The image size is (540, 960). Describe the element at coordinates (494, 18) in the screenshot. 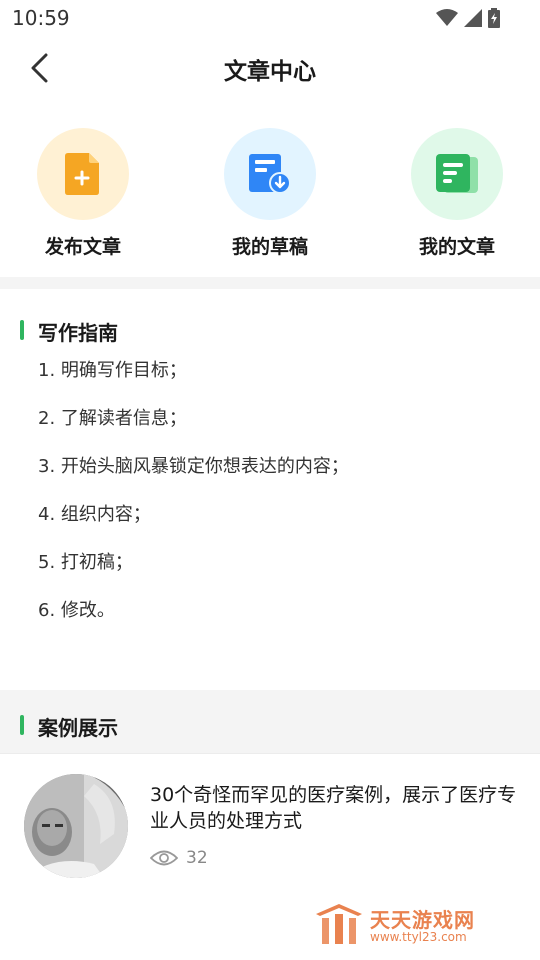

I see `battery-icon` at that location.